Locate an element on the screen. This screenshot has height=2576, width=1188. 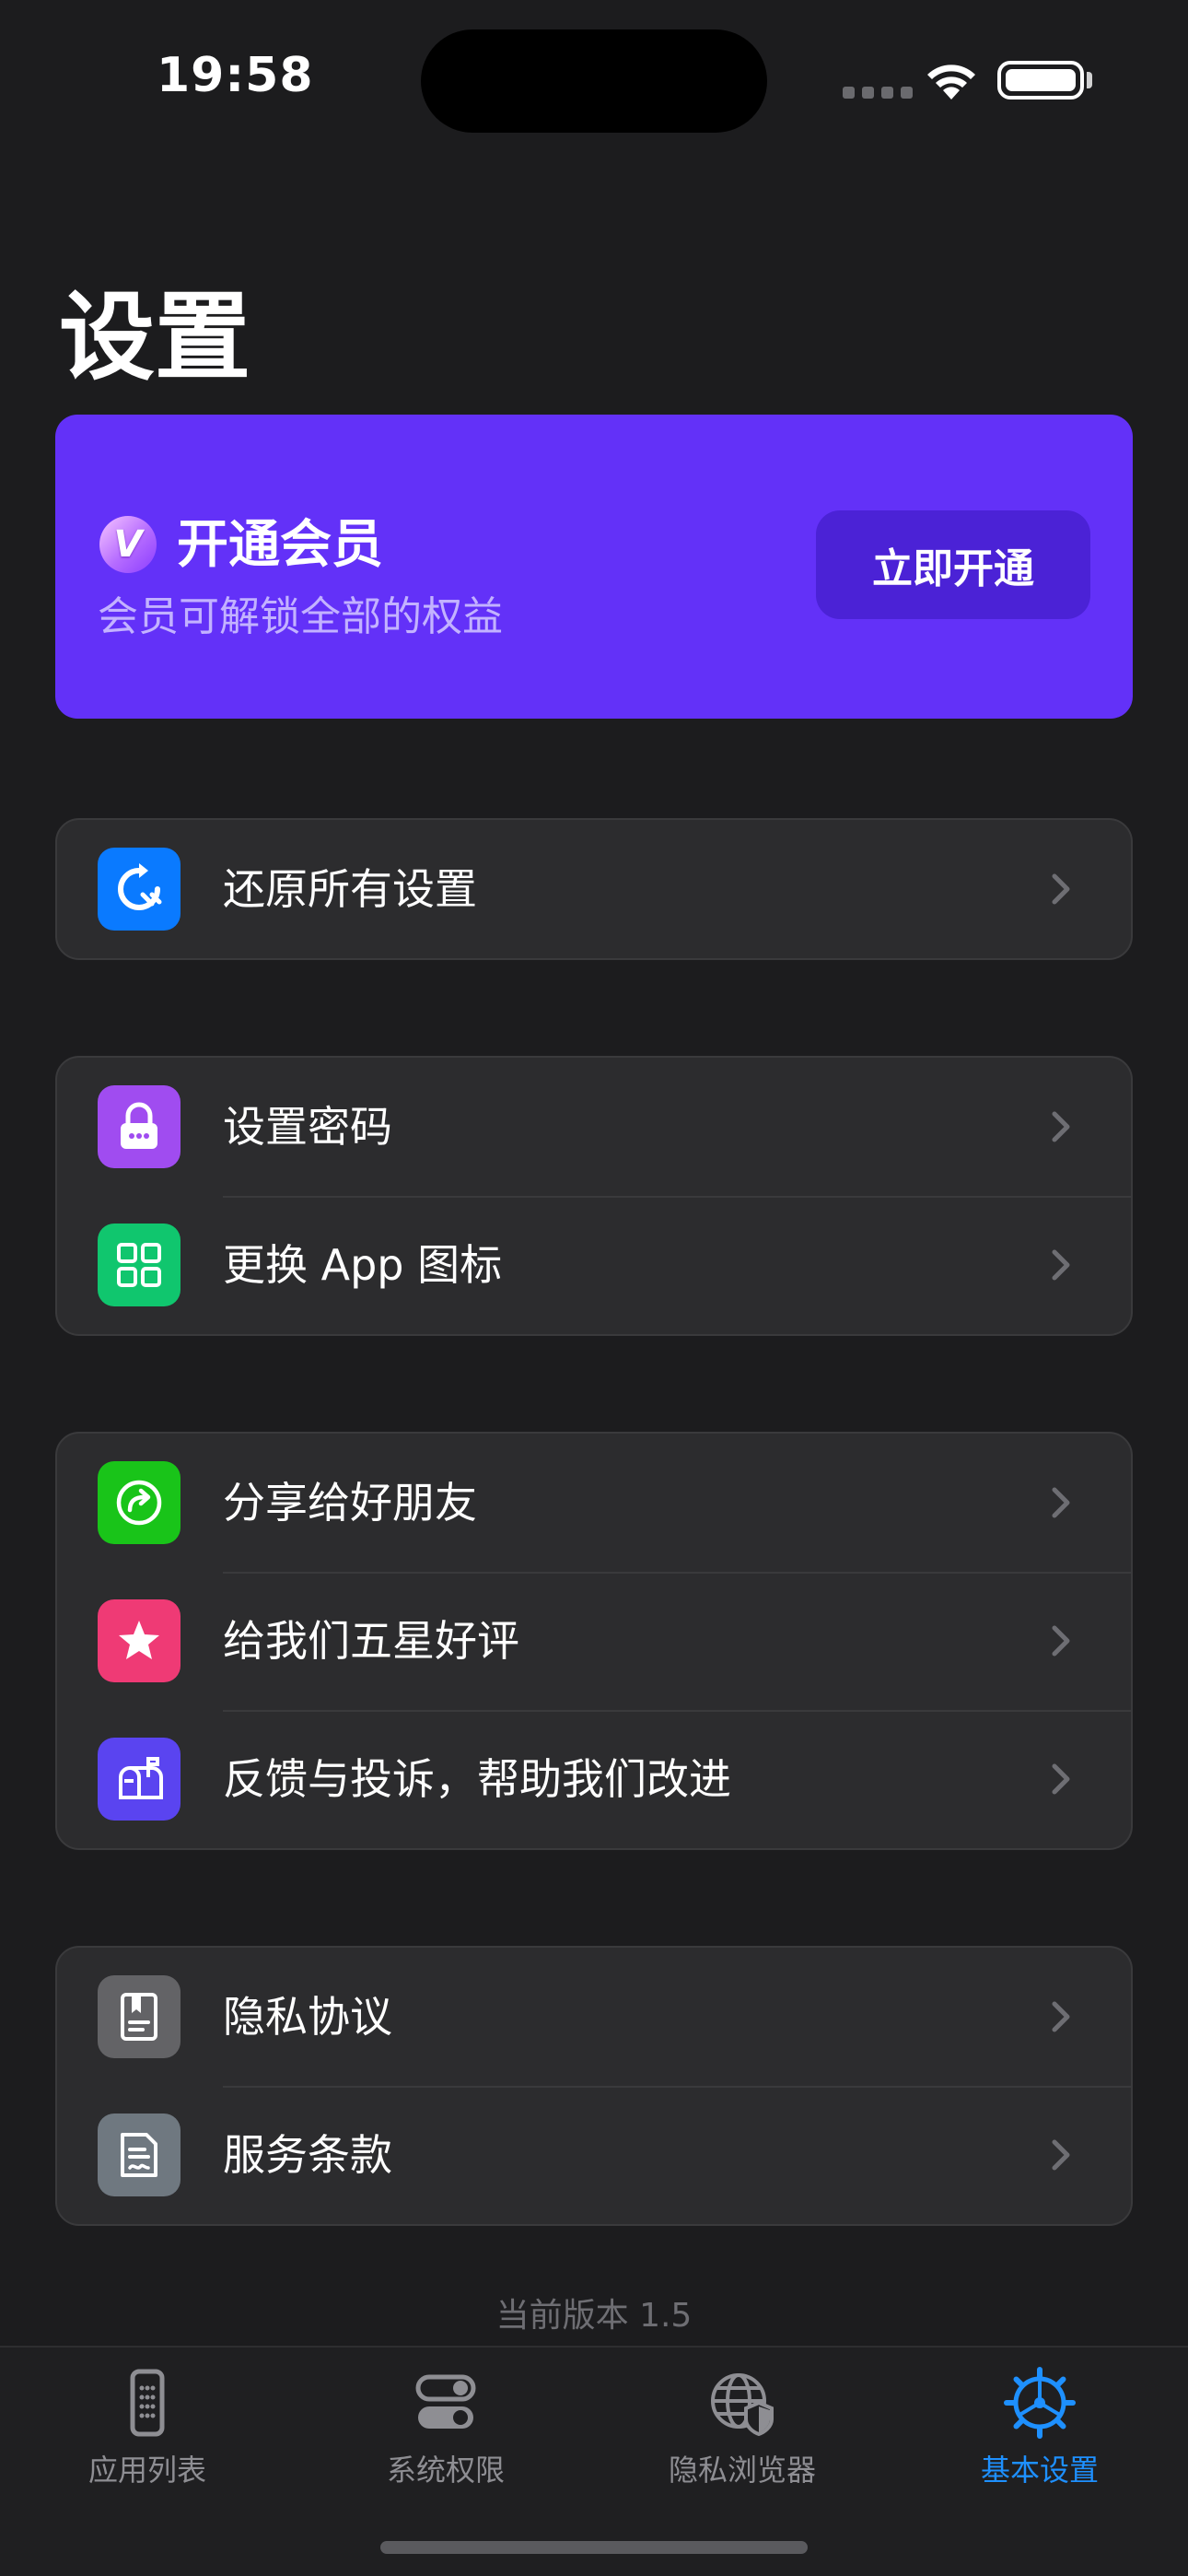
toggles-icon is located at coordinates (445, 2401).